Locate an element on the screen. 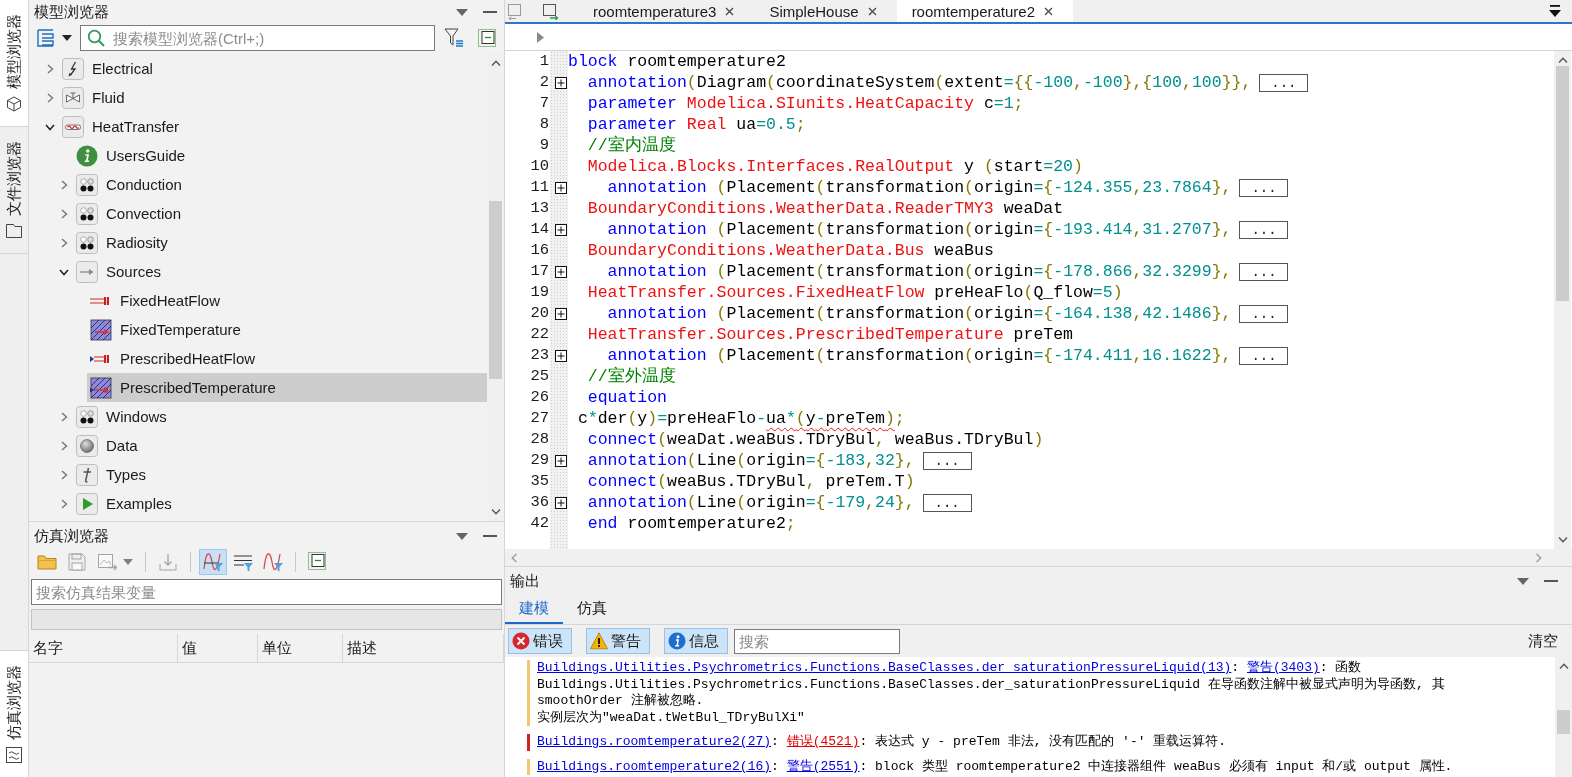  side-tab: 文件浏览器 is located at coordinates (14, 190).